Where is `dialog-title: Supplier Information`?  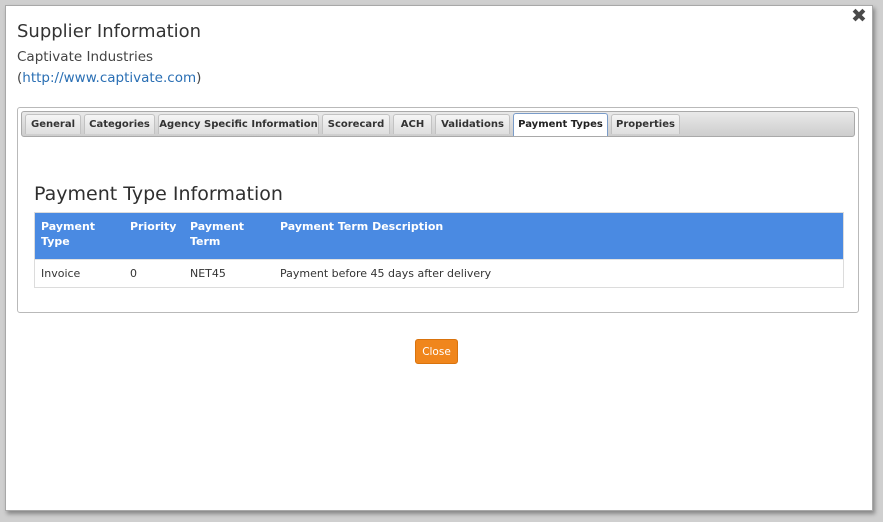
dialog-title: Supplier Information is located at coordinates (109, 31).